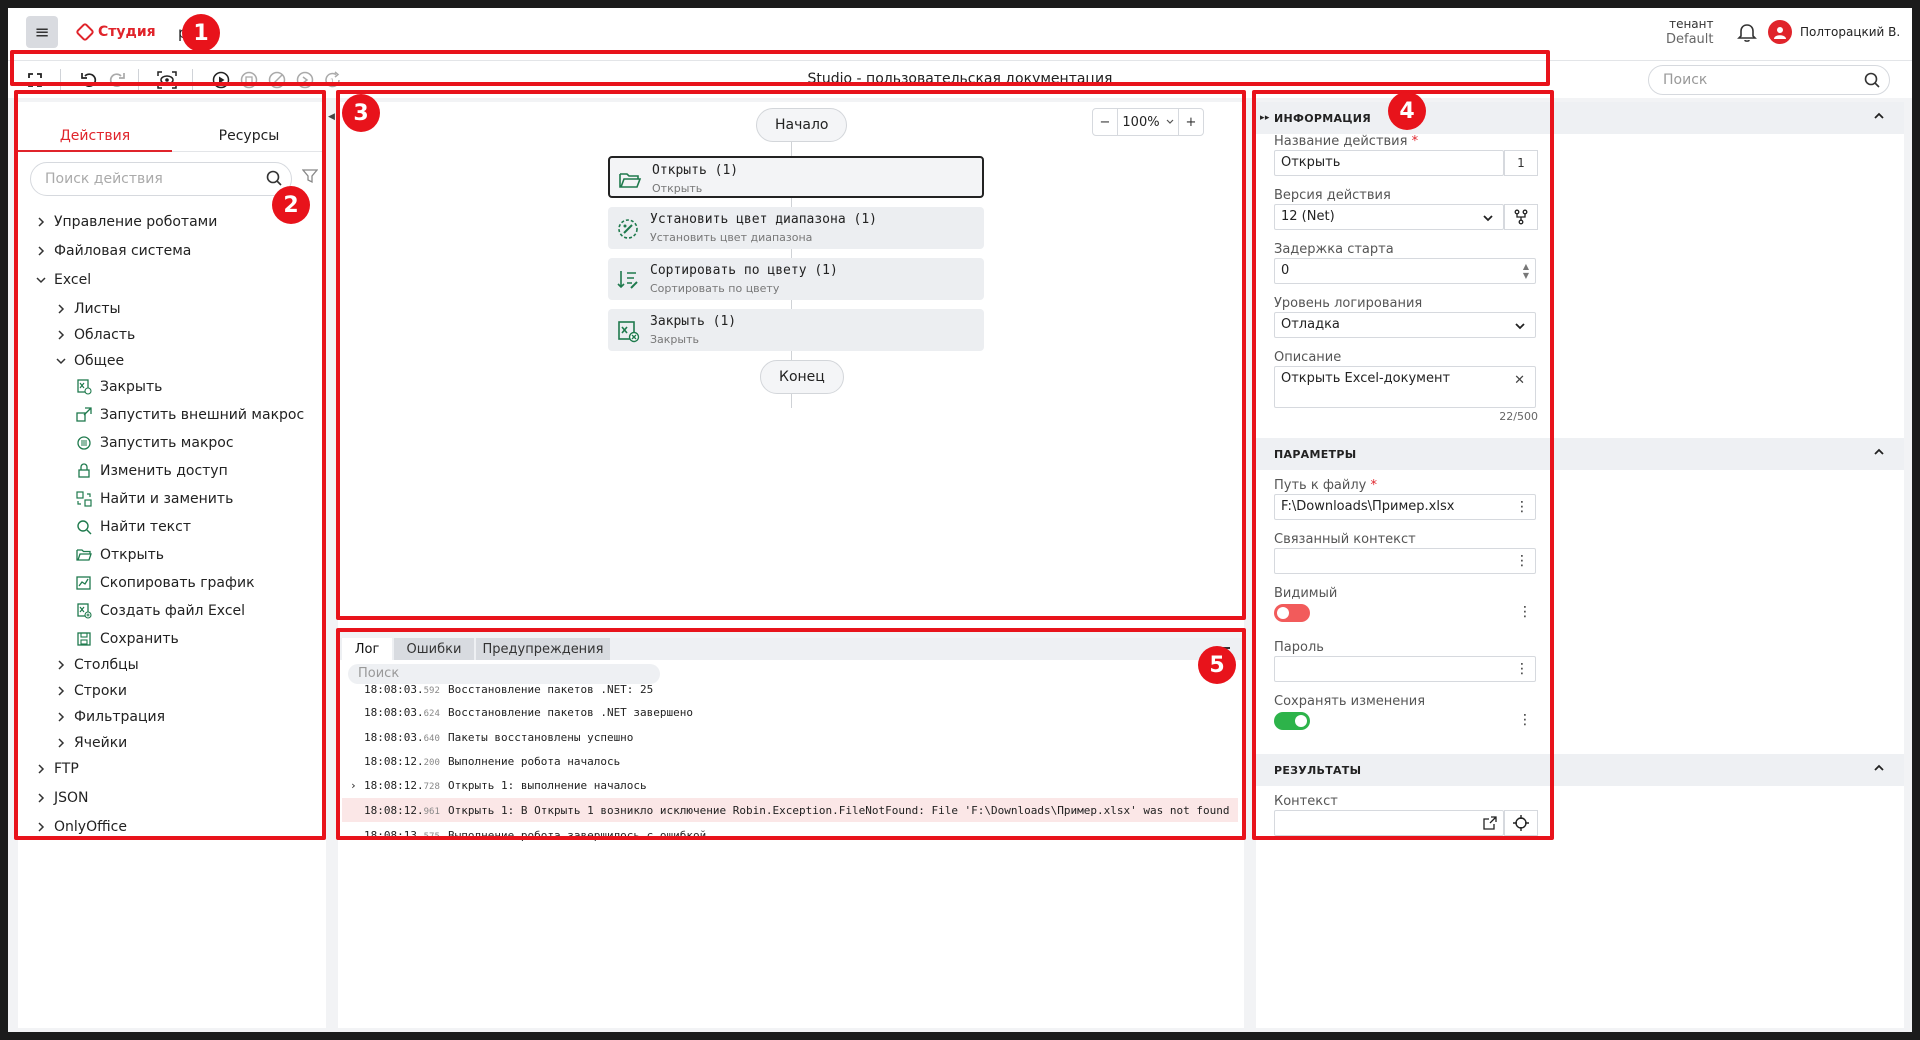  What do you see at coordinates (95, 127) in the screenshot?
I see `tab-actions: Действия` at bounding box center [95, 127].